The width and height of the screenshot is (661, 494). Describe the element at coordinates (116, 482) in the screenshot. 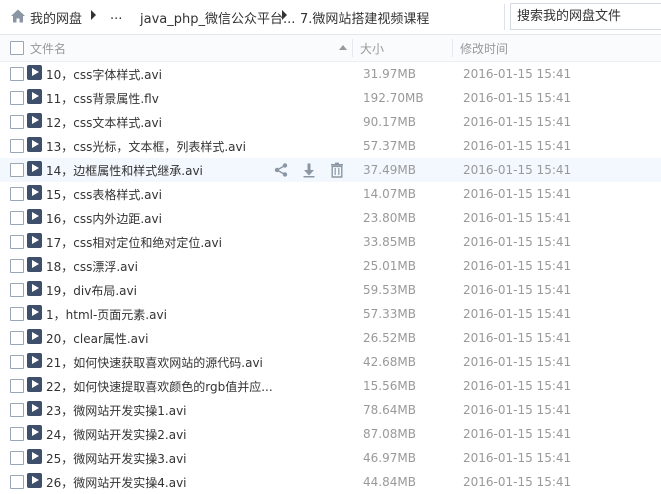

I see `file-name: 26，微网站开发实操4.avi` at that location.